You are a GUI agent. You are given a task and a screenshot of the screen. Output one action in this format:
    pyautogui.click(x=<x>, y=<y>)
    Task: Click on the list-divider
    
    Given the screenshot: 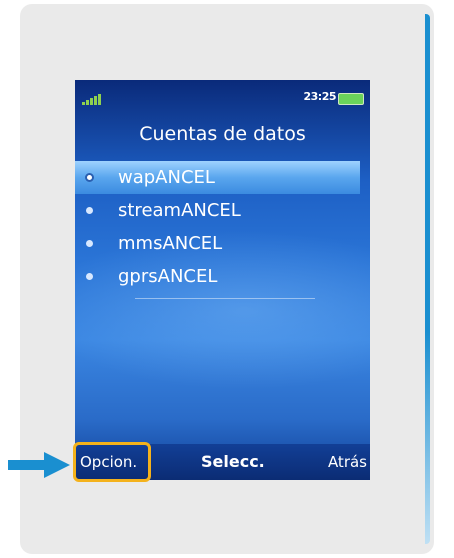 What is the action you would take?
    pyautogui.click(x=225, y=298)
    